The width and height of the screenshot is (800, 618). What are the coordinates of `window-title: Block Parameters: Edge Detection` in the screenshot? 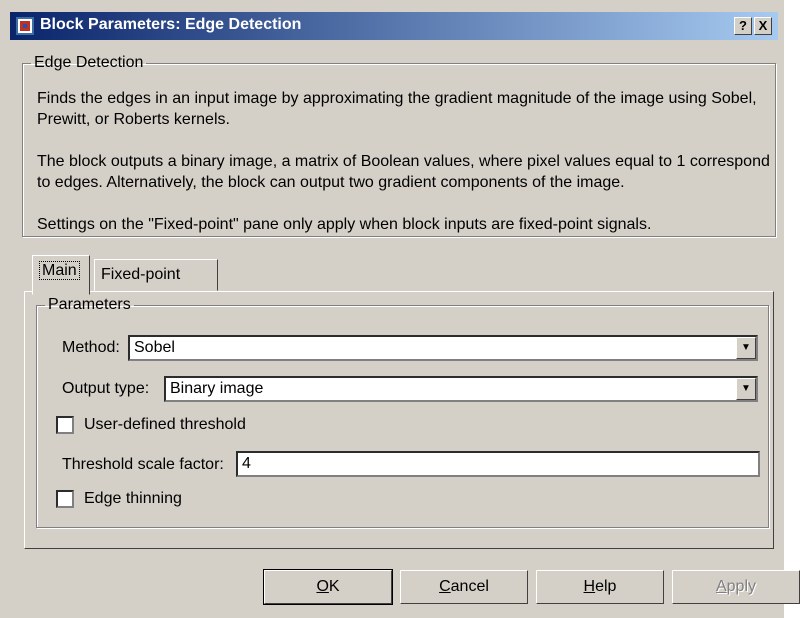 It's located at (171, 24).